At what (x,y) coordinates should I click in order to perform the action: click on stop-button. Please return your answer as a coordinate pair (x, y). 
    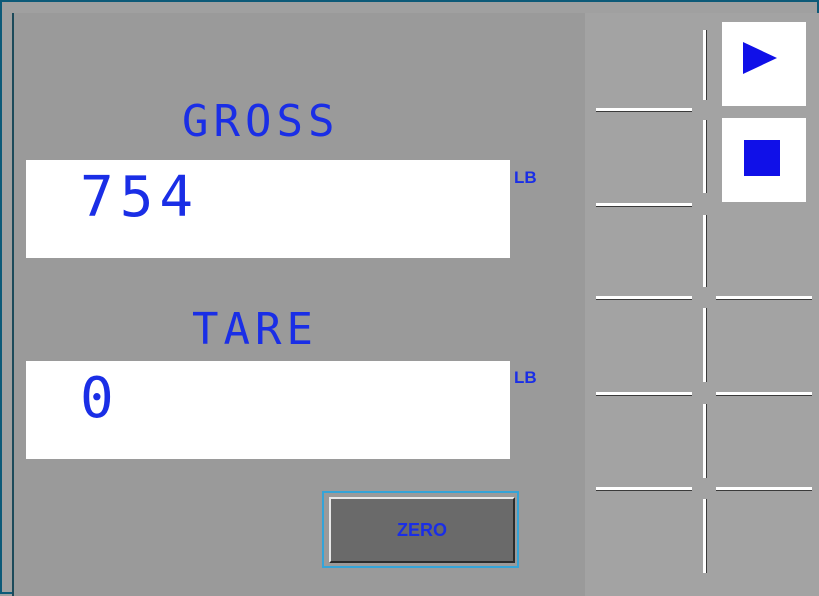
    Looking at the image, I should click on (764, 160).